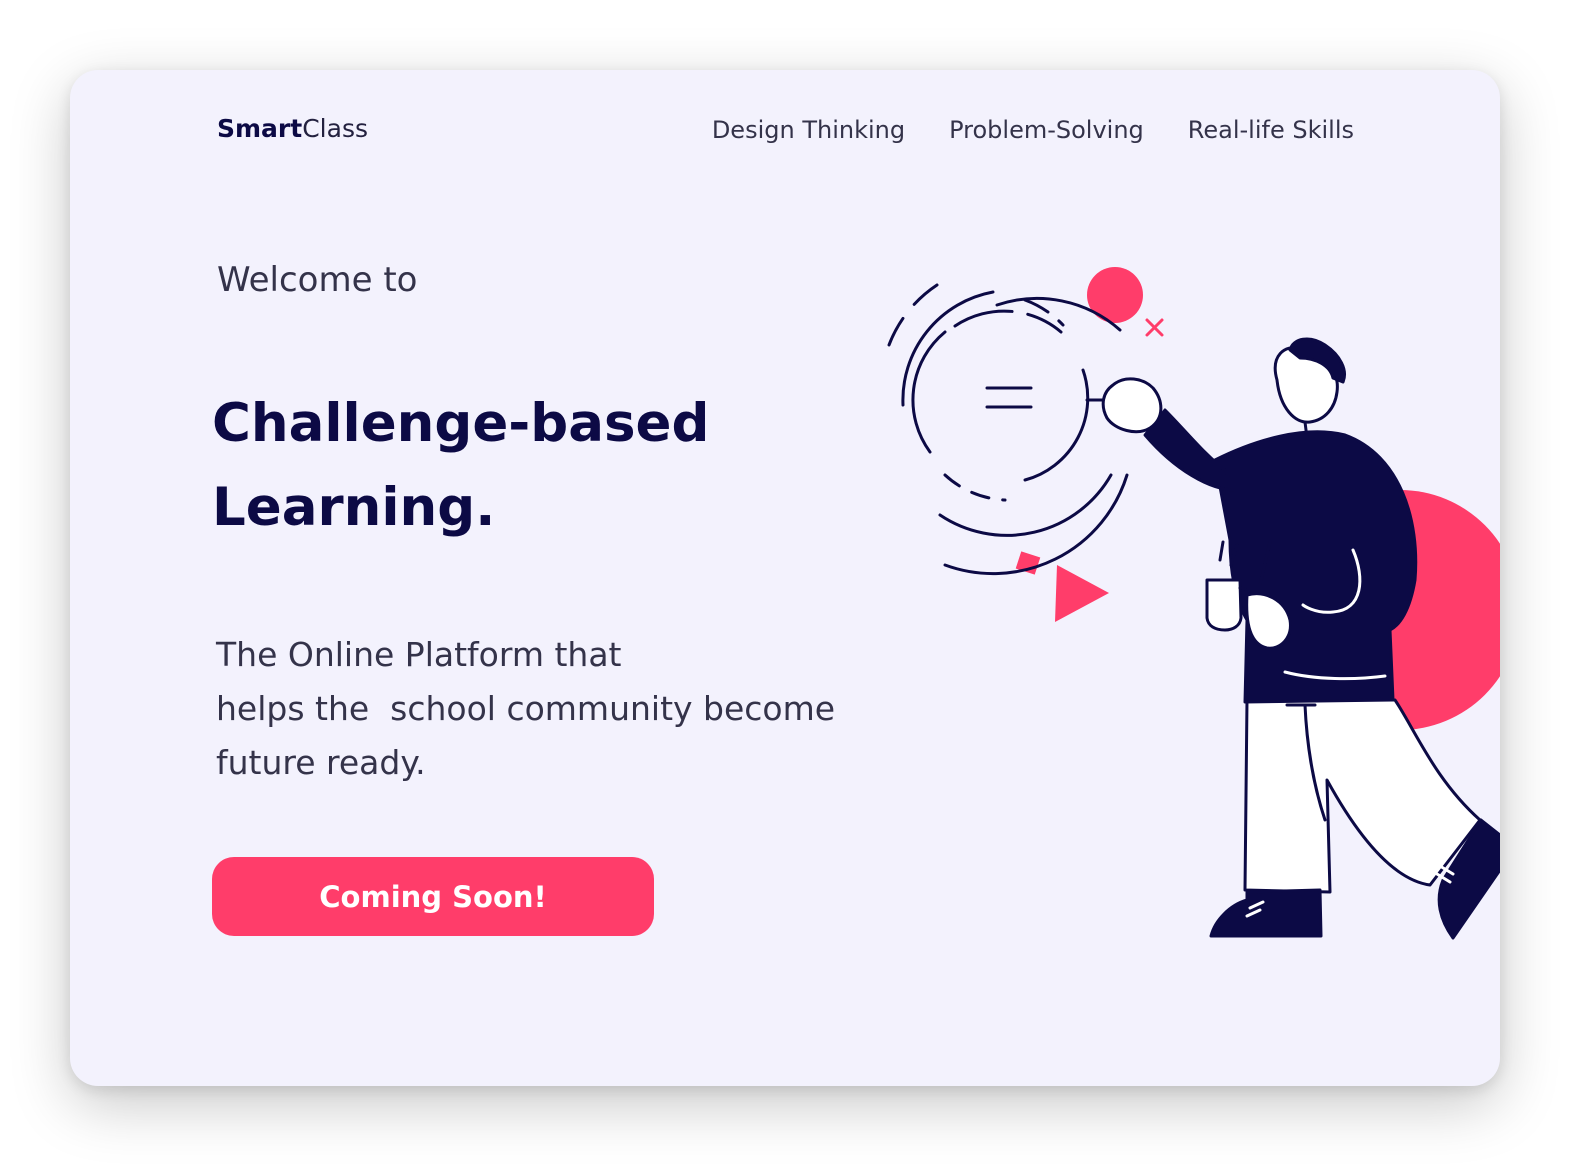 This screenshot has width=1580, height=1164. Describe the element at coordinates (1315, 567) in the screenshot. I see `person-sweater` at that location.